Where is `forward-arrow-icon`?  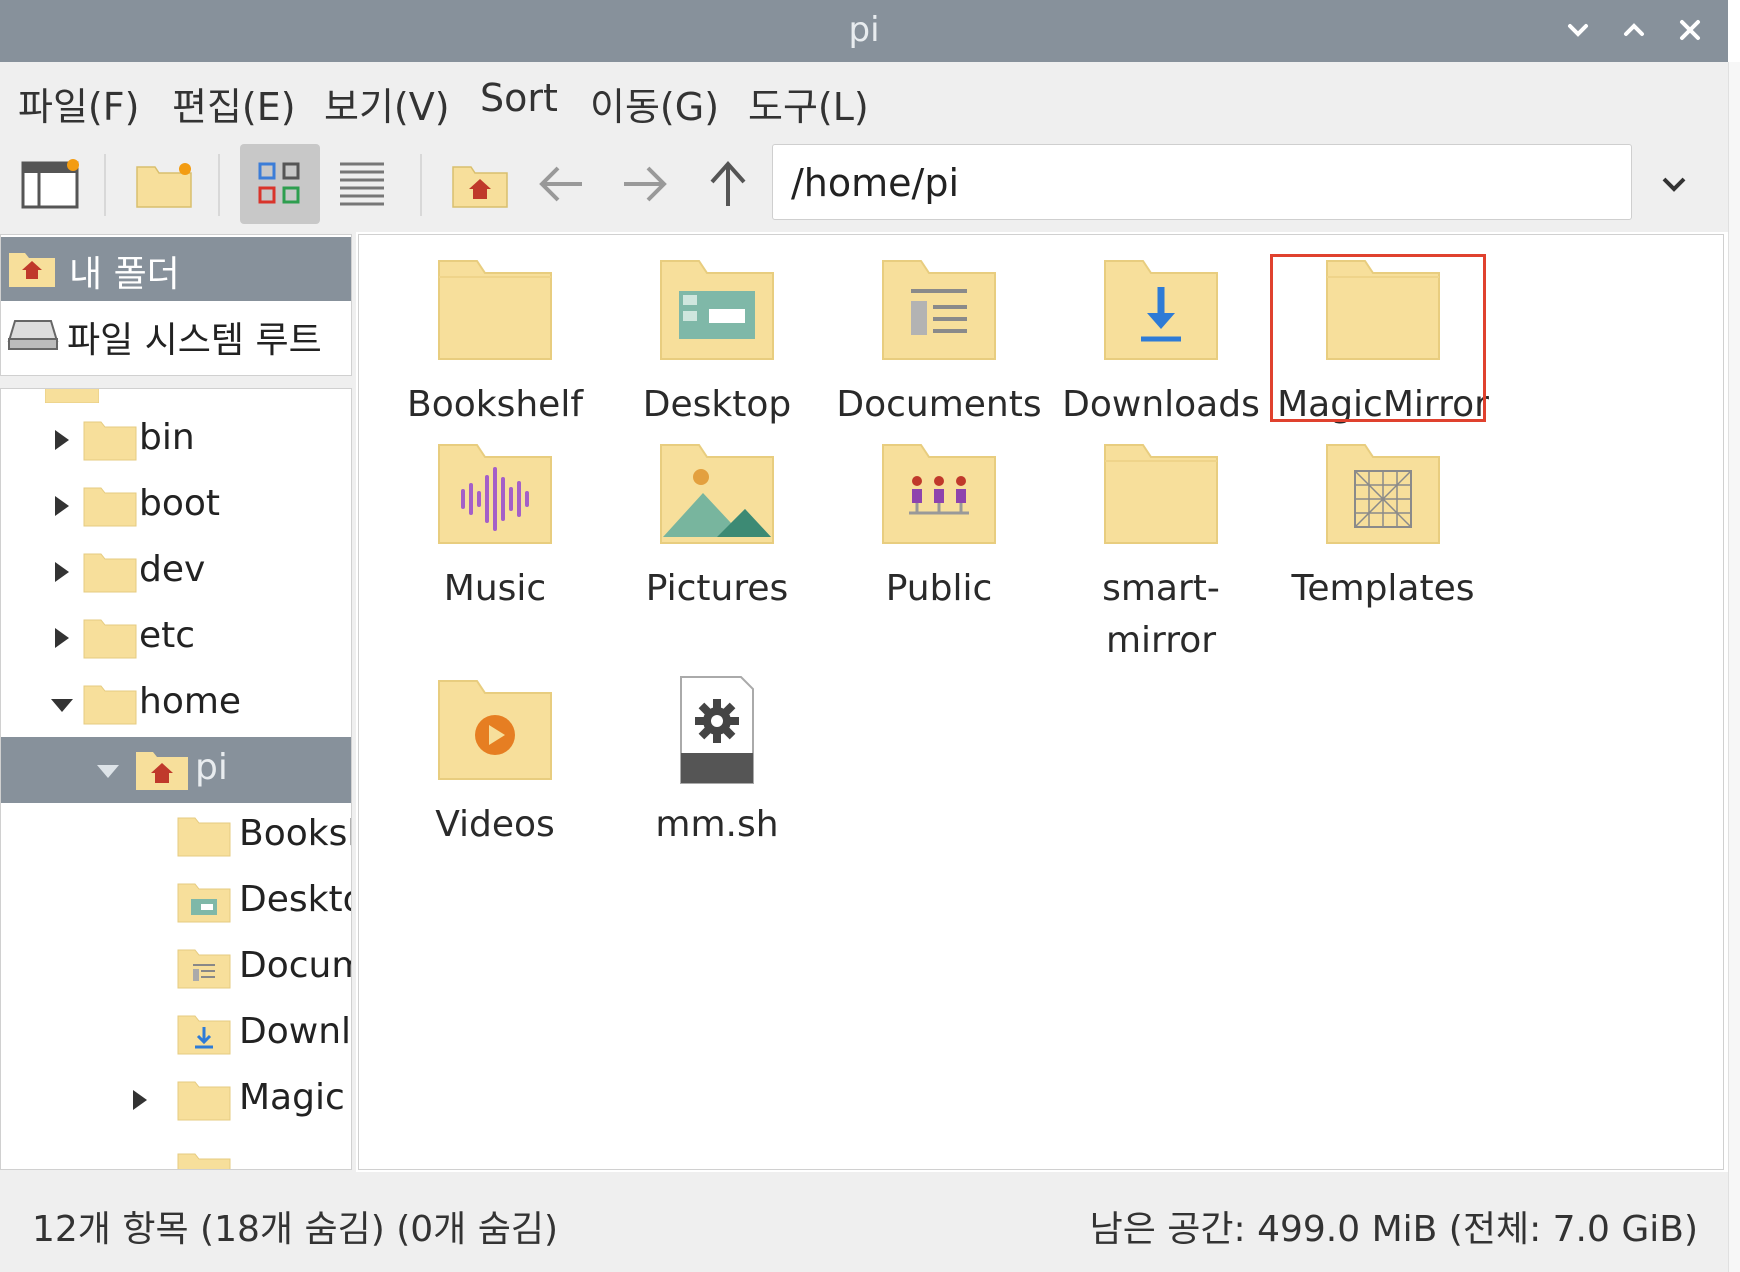
forward-arrow-icon is located at coordinates (644, 184).